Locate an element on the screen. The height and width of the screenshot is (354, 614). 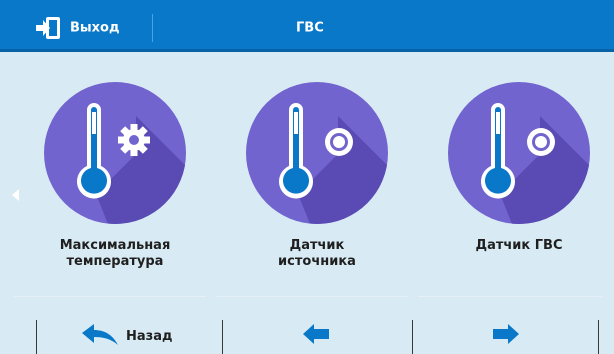
header-divider is located at coordinates (152, 28).